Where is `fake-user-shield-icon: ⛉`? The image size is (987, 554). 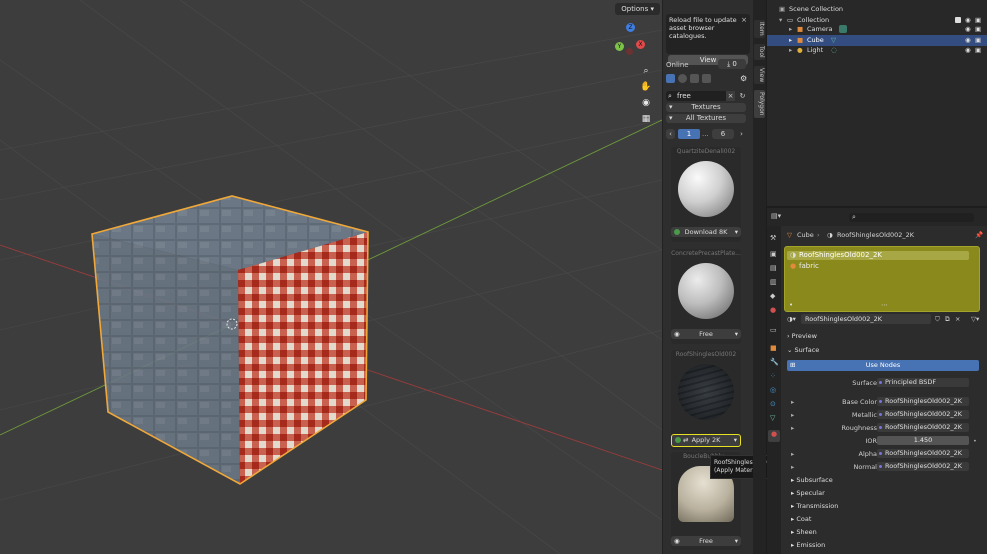 fake-user-shield-icon: ⛉ is located at coordinates (937, 319).